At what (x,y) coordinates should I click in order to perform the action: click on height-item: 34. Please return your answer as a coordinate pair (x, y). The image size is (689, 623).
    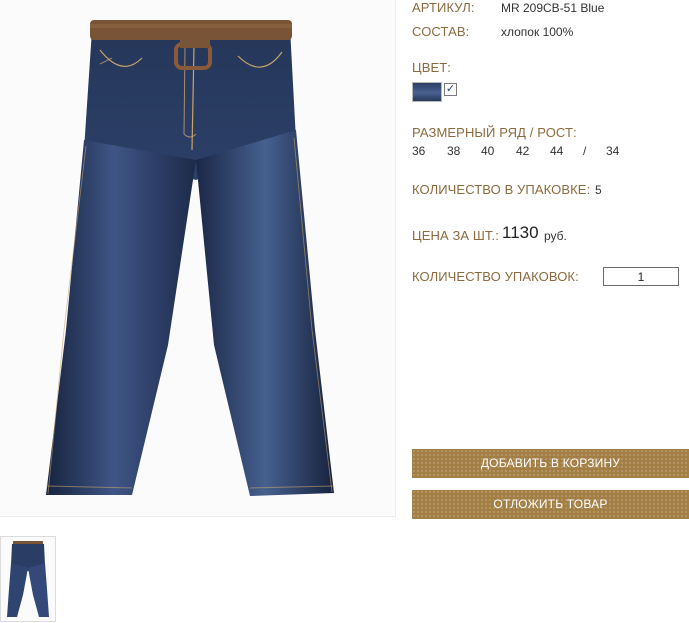
    Looking at the image, I should click on (613, 151).